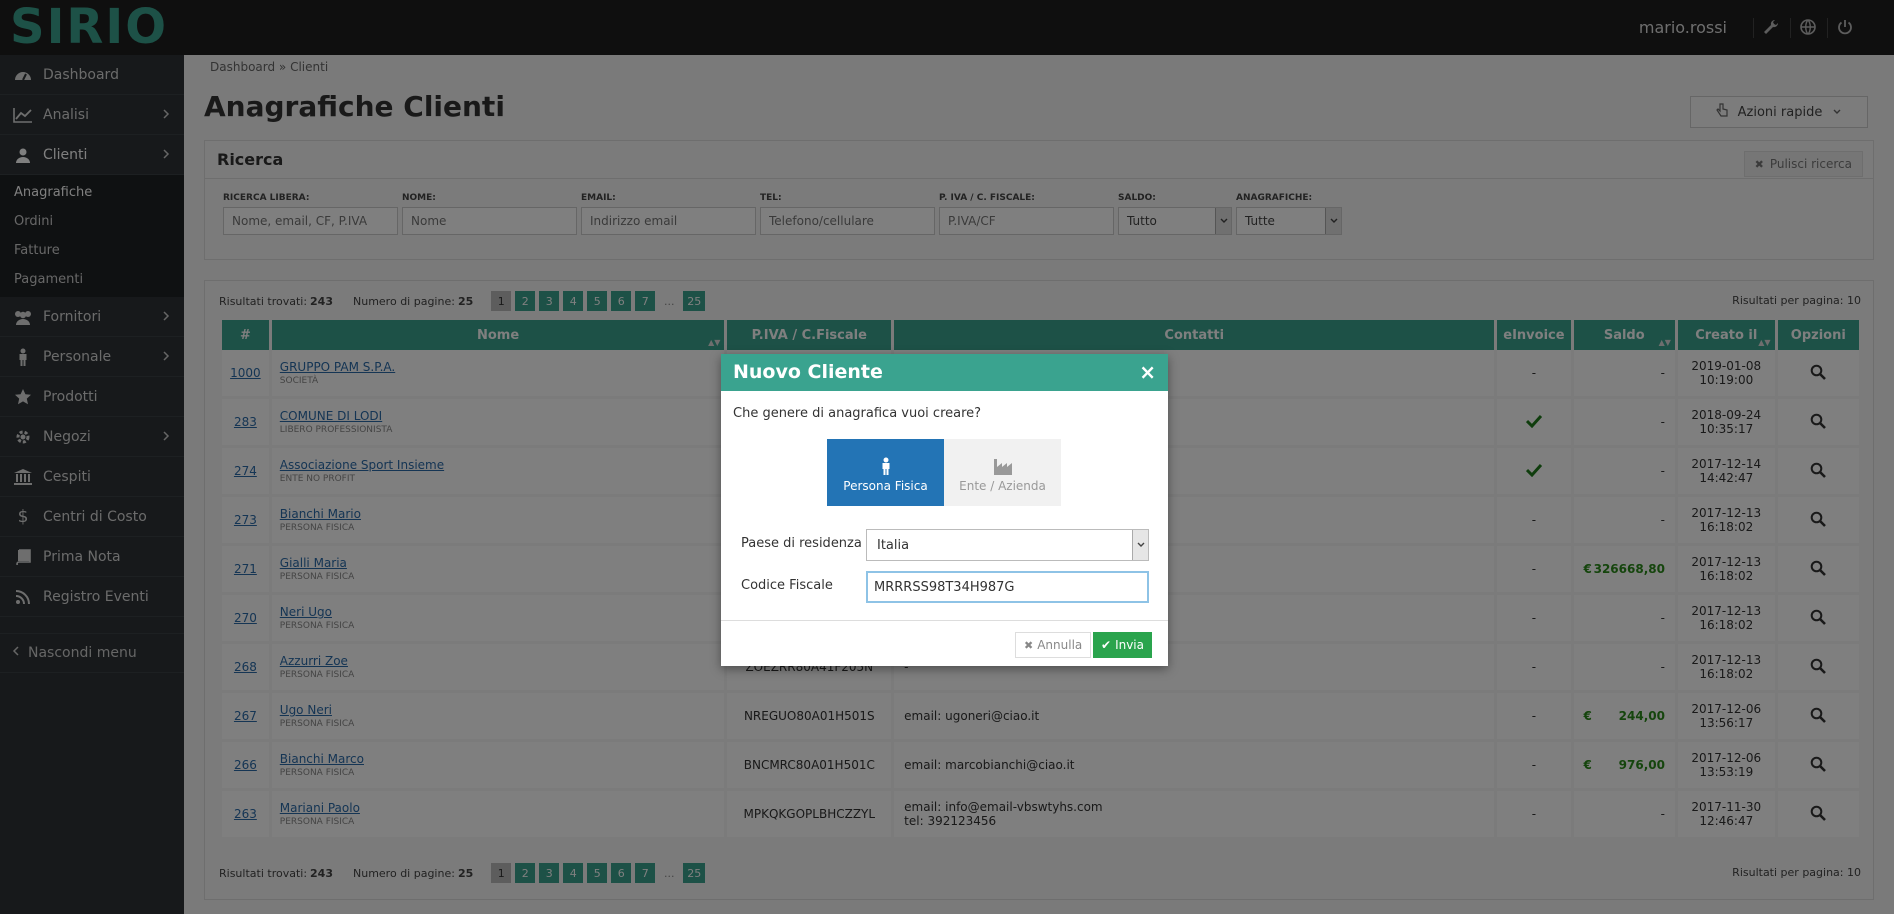  I want to click on country-label: Paese di residenza, so click(801, 543).